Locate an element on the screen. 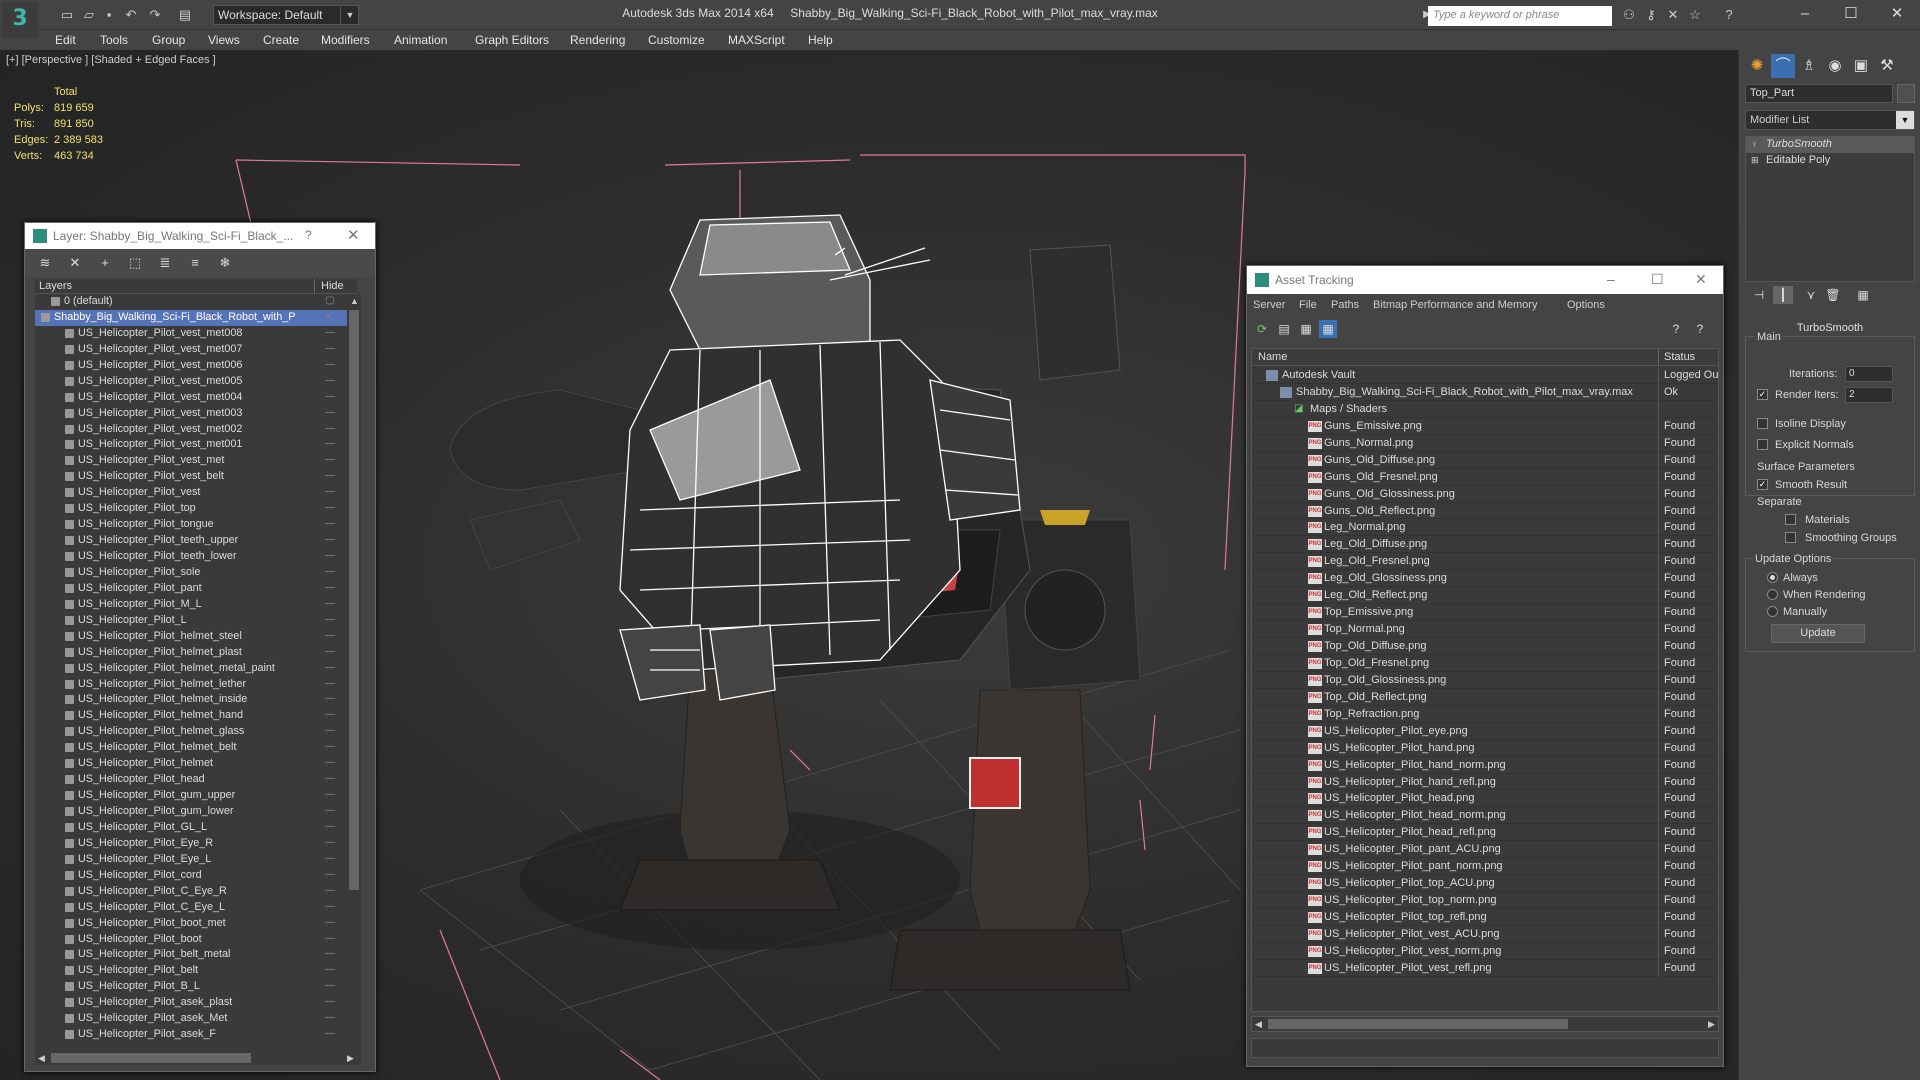  layer-row: US_Helicopter_Pilot_vest_met006 — is located at coordinates (191, 366).